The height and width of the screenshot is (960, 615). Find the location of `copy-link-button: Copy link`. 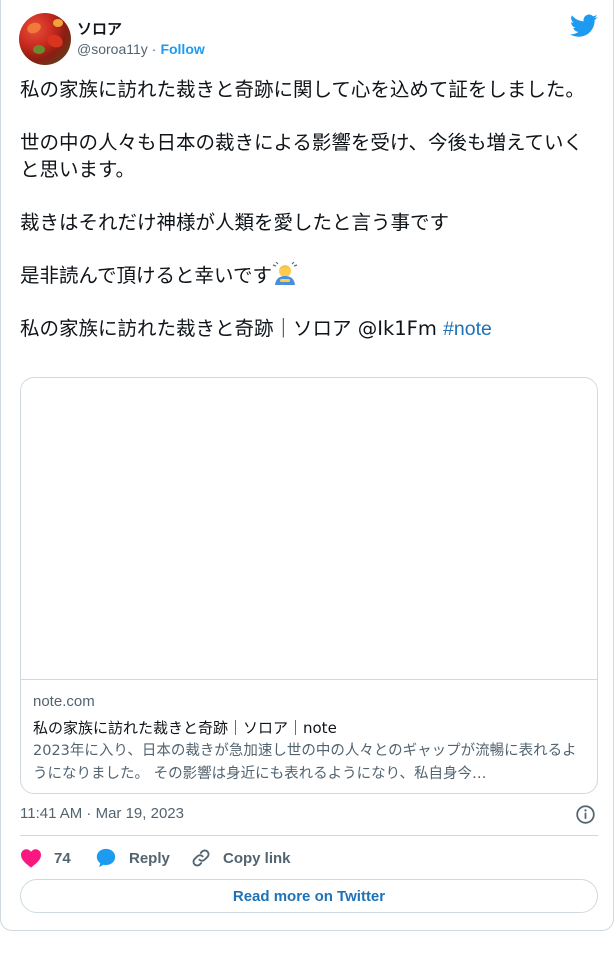

copy-link-button: Copy link is located at coordinates (241, 858).